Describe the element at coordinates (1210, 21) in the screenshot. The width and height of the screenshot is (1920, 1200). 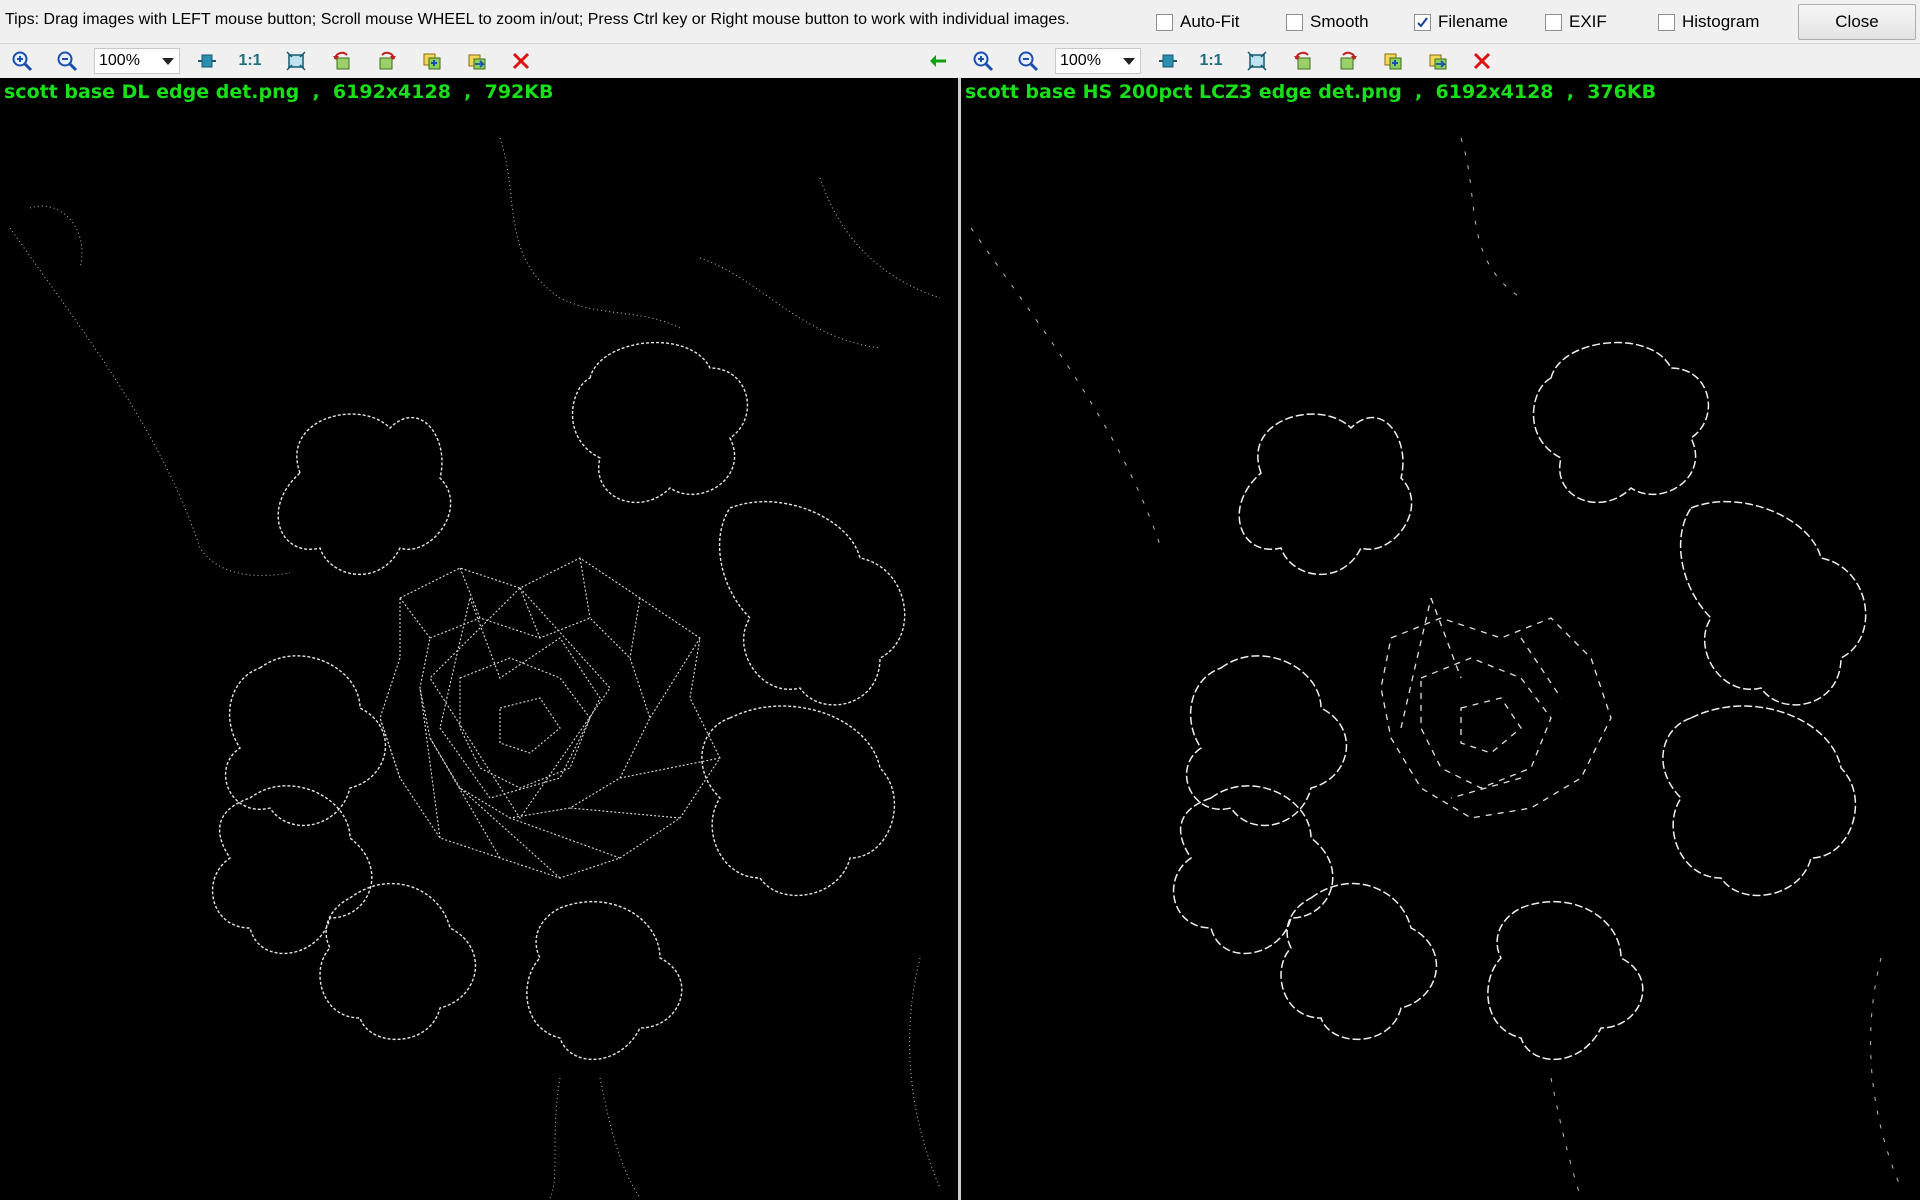
I see `auto-fit-label: Auto-Fit` at that location.